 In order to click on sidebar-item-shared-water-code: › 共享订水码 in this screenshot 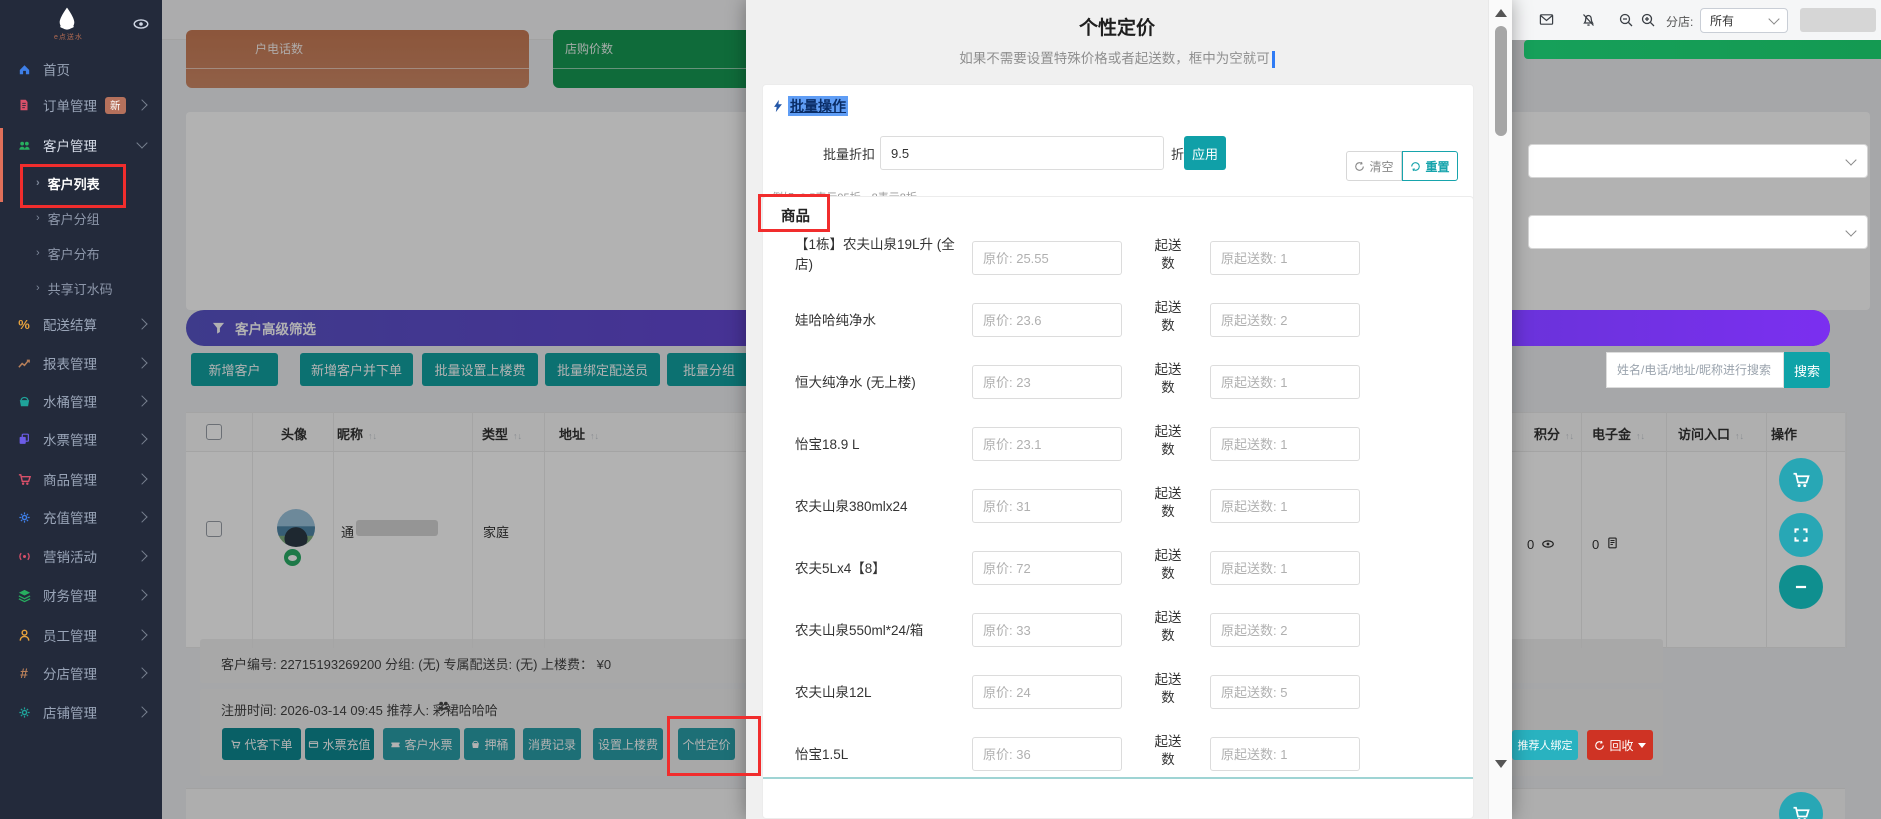, I will do `click(81, 288)`.